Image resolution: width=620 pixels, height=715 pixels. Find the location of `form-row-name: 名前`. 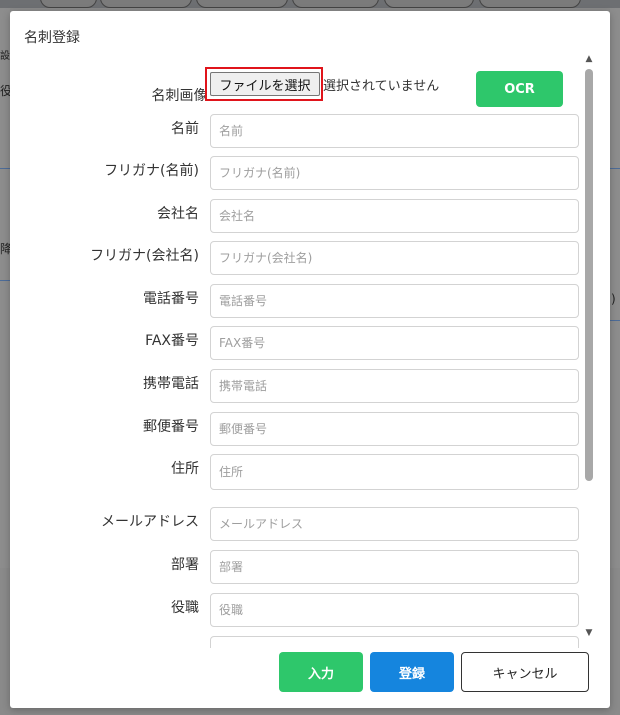

form-row-name: 名前 is located at coordinates (301, 132).